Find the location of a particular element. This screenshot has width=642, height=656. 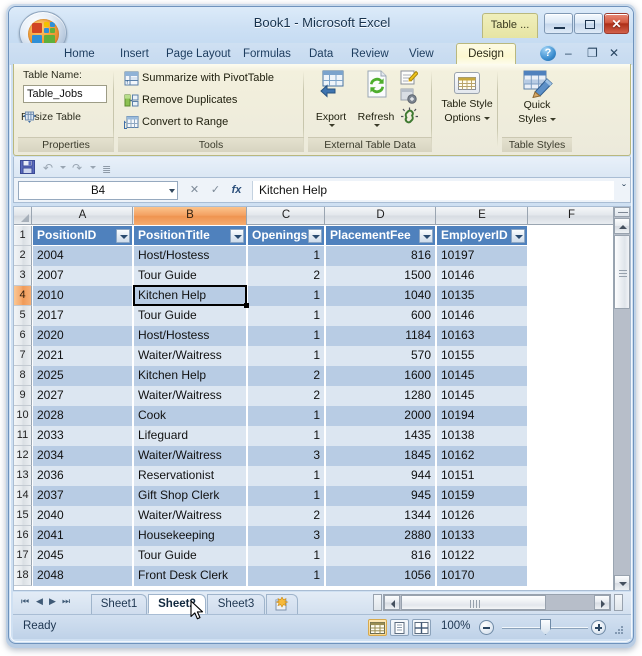

page-layout-view-button is located at coordinates (399, 627).